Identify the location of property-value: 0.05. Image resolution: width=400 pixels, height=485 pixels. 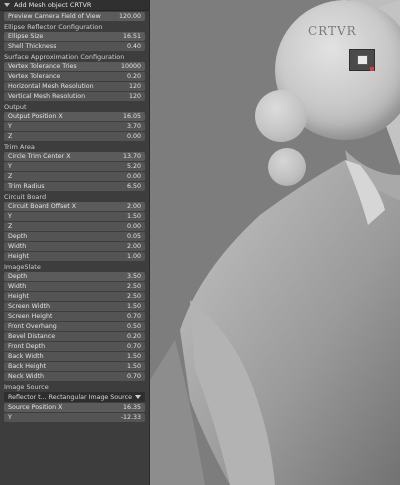
(133, 236).